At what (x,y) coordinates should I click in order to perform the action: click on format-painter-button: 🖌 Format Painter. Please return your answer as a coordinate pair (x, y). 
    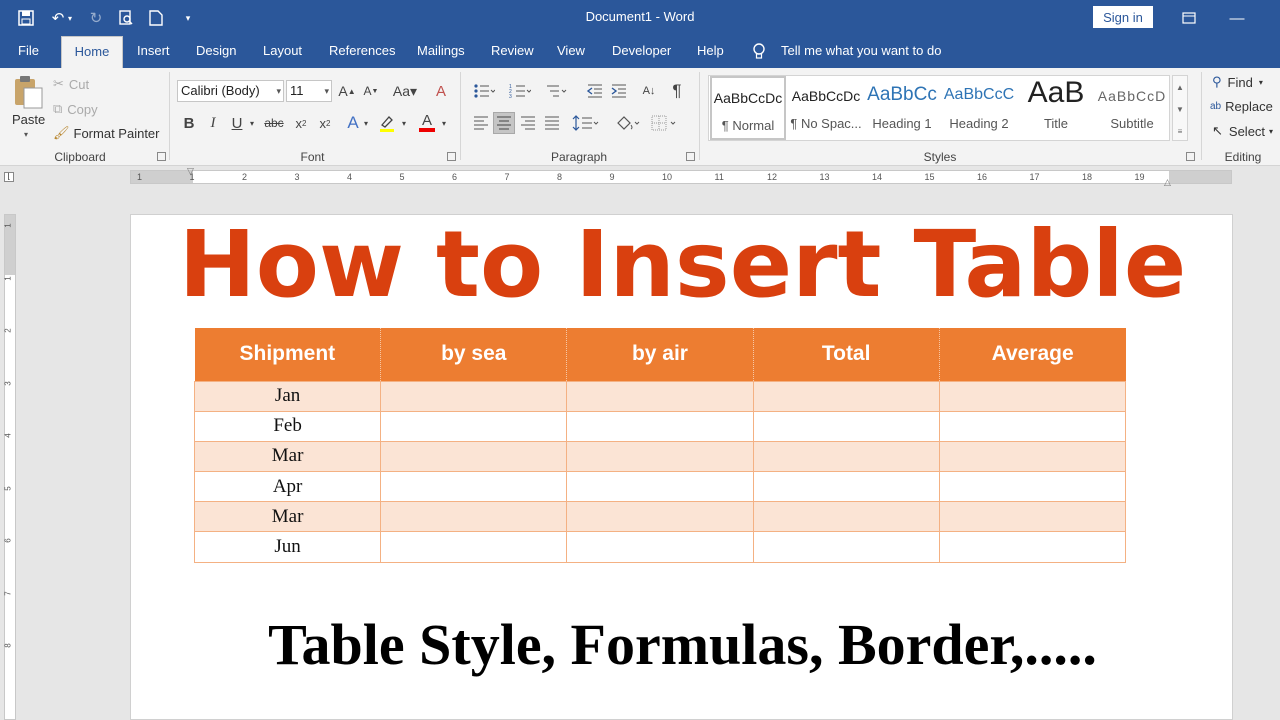
    Looking at the image, I should click on (106, 133).